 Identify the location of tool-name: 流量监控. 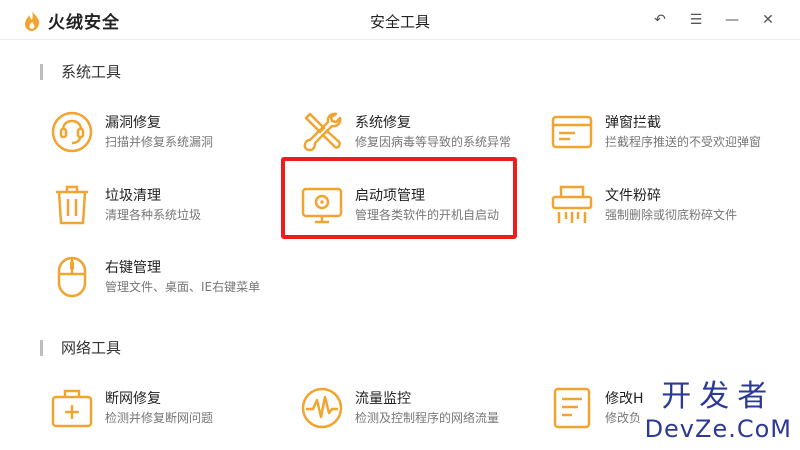
(383, 399).